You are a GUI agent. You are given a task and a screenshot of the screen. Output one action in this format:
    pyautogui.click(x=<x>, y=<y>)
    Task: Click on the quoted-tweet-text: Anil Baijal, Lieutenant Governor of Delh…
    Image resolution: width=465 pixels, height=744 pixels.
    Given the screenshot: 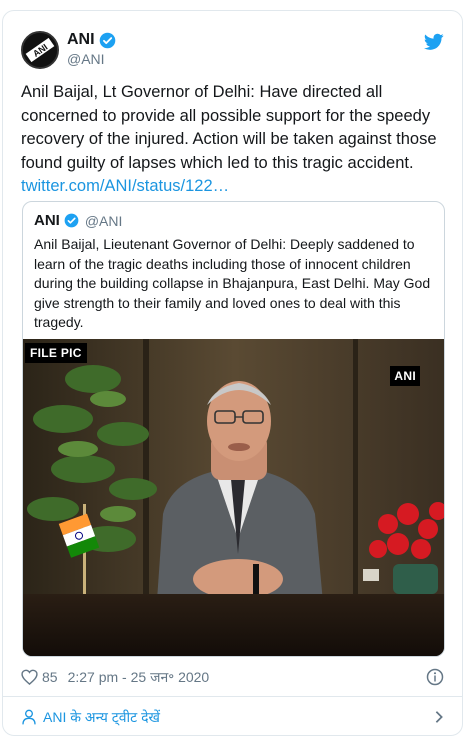 What is the action you would take?
    pyautogui.click(x=232, y=283)
    